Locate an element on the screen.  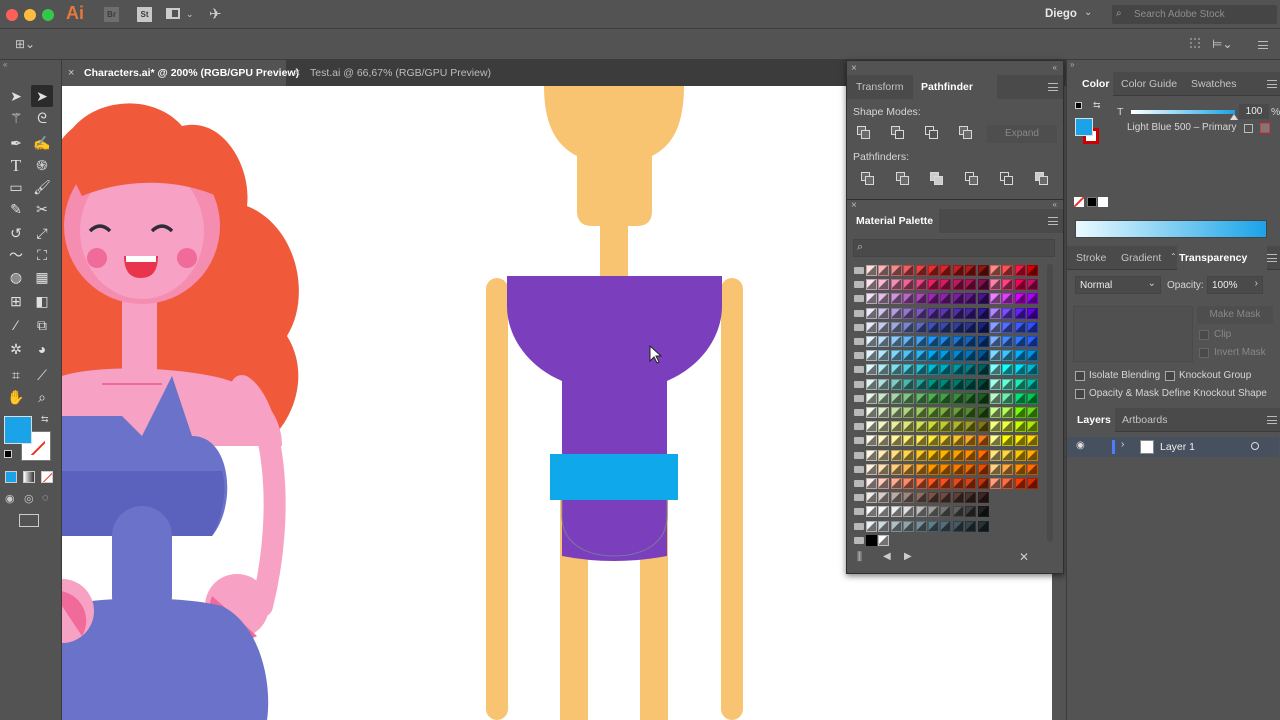
expand-button: Expand is located at coordinates (1022, 134).